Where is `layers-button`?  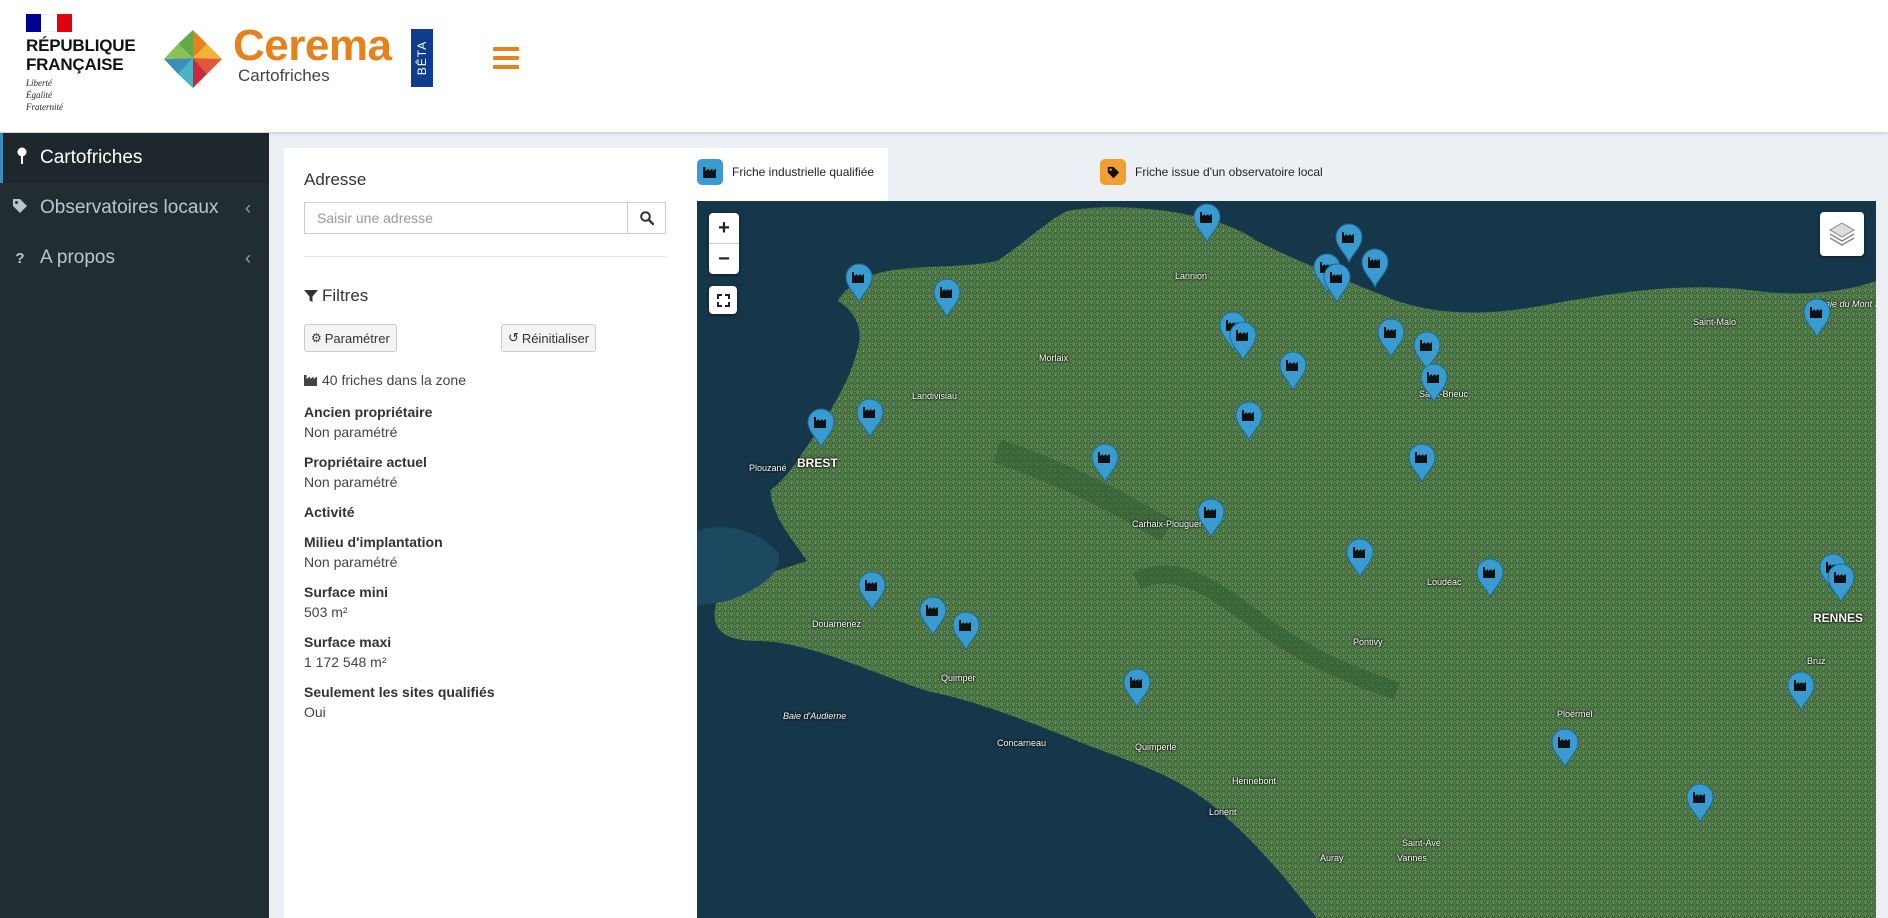
layers-button is located at coordinates (1842, 234).